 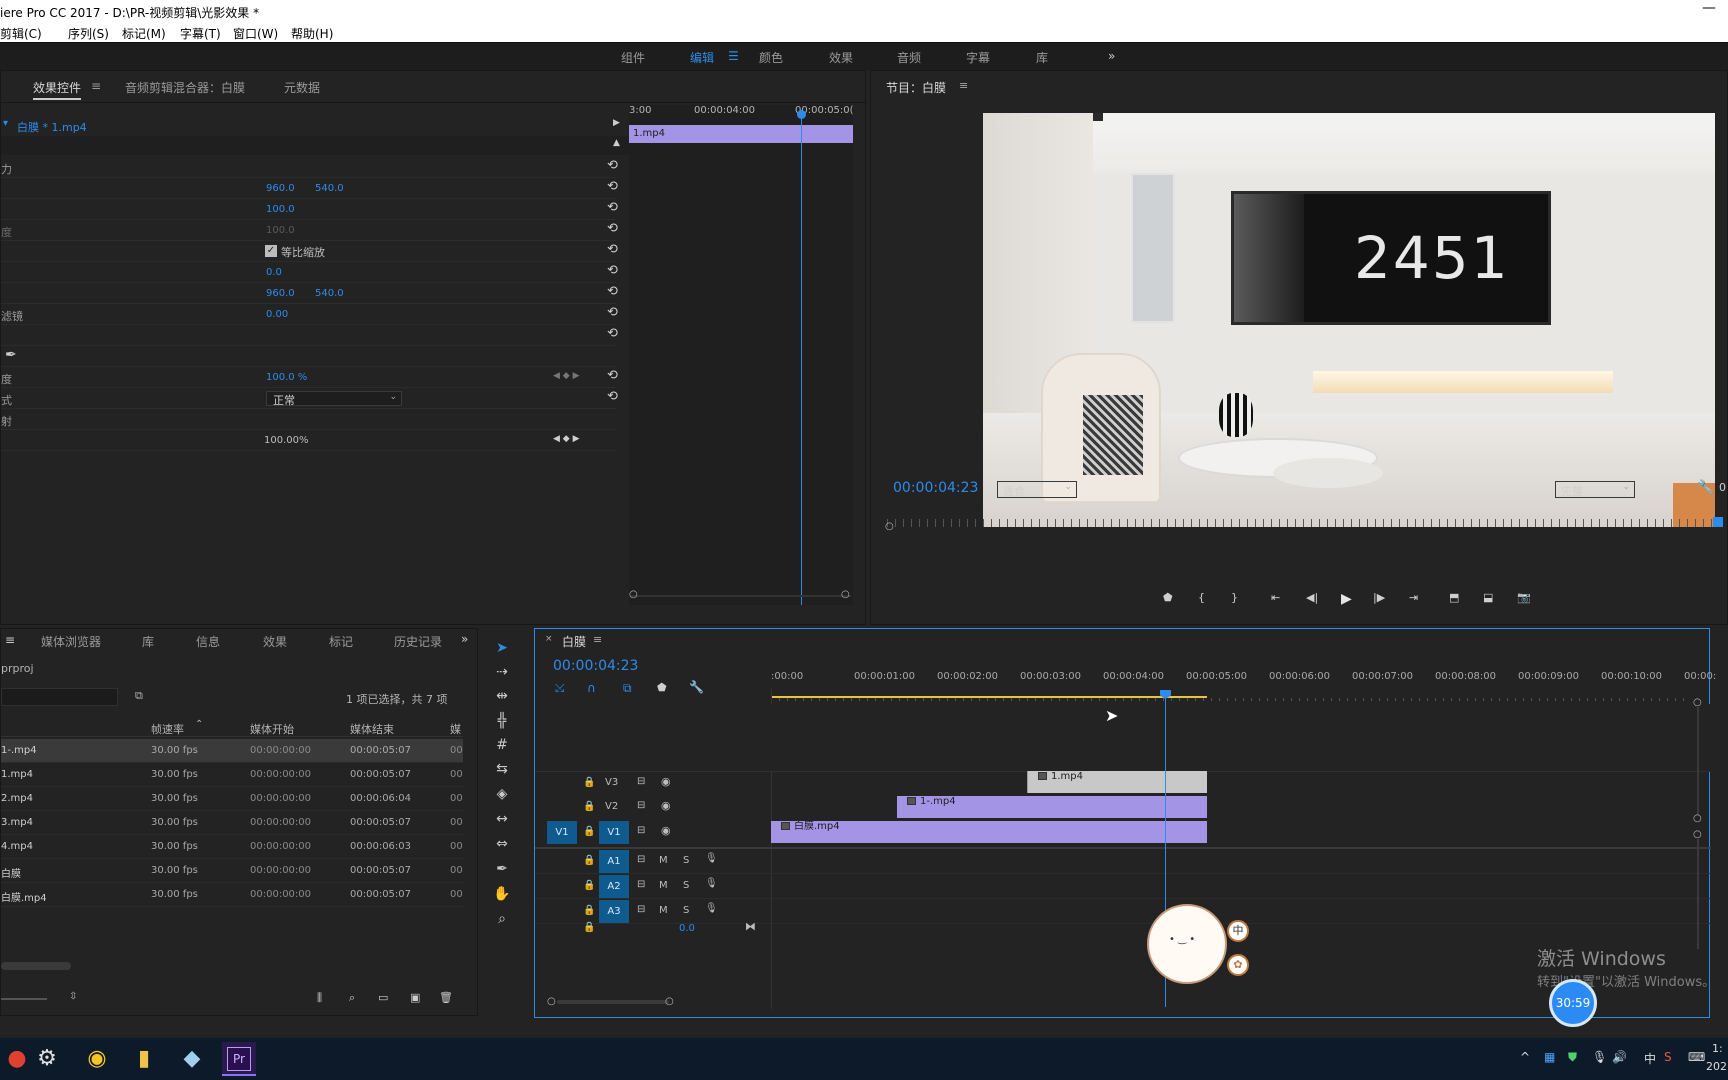 I want to click on tab-history: 历史记录, so click(x=418, y=641).